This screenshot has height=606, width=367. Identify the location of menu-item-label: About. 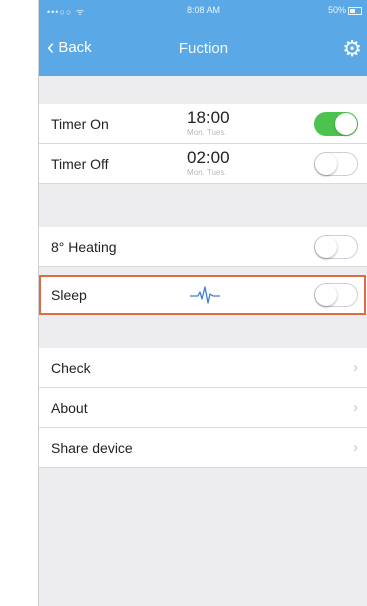
(69, 407).